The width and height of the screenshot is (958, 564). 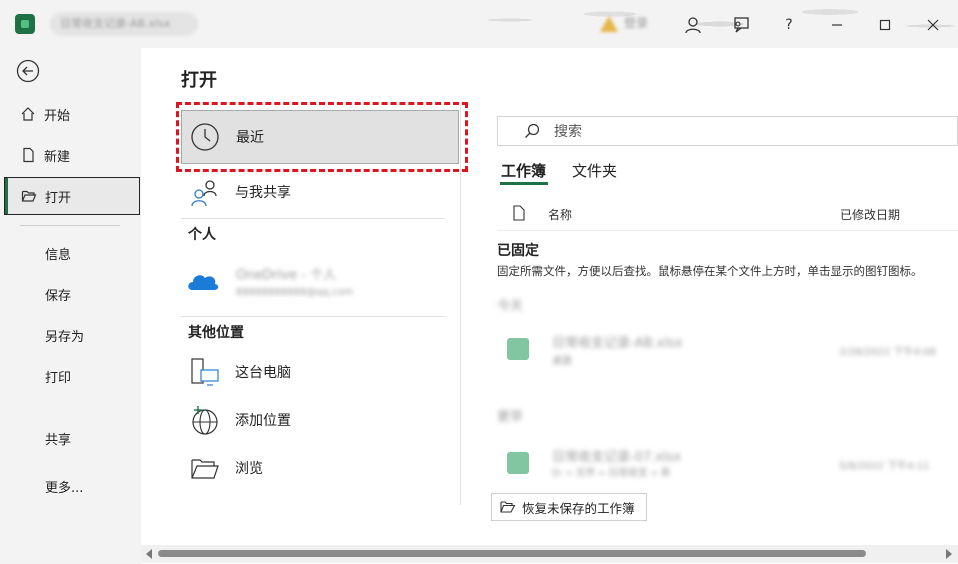 What do you see at coordinates (72, 114) in the screenshot?
I see `nav-item-home: 开始` at bounding box center [72, 114].